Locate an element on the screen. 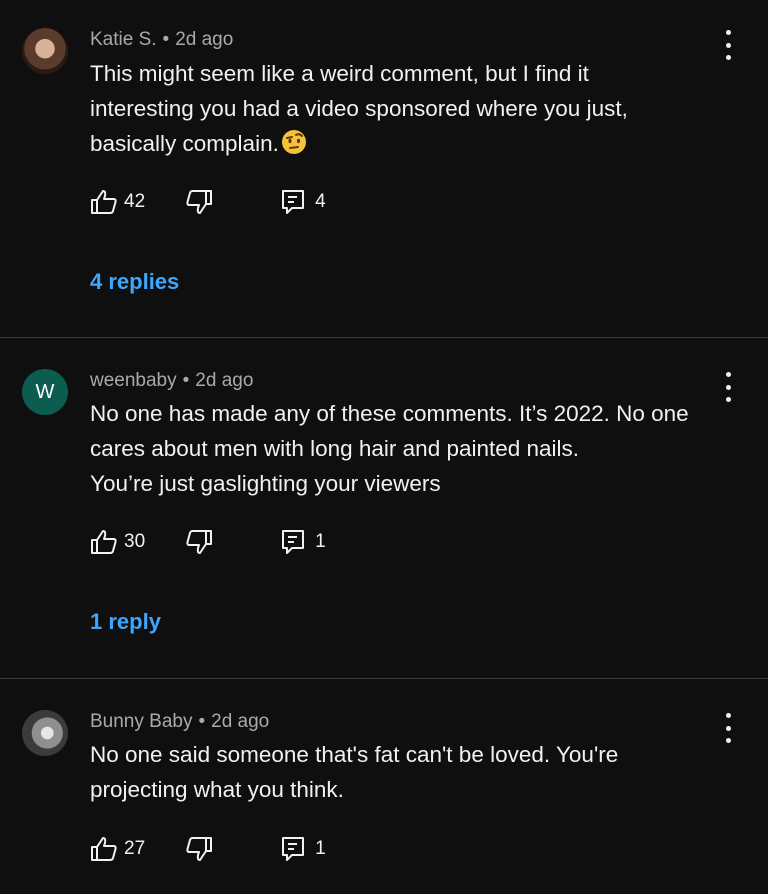 This screenshot has width=768, height=894. comment-meta: Katie S. • 2d ago is located at coordinates (161, 40).